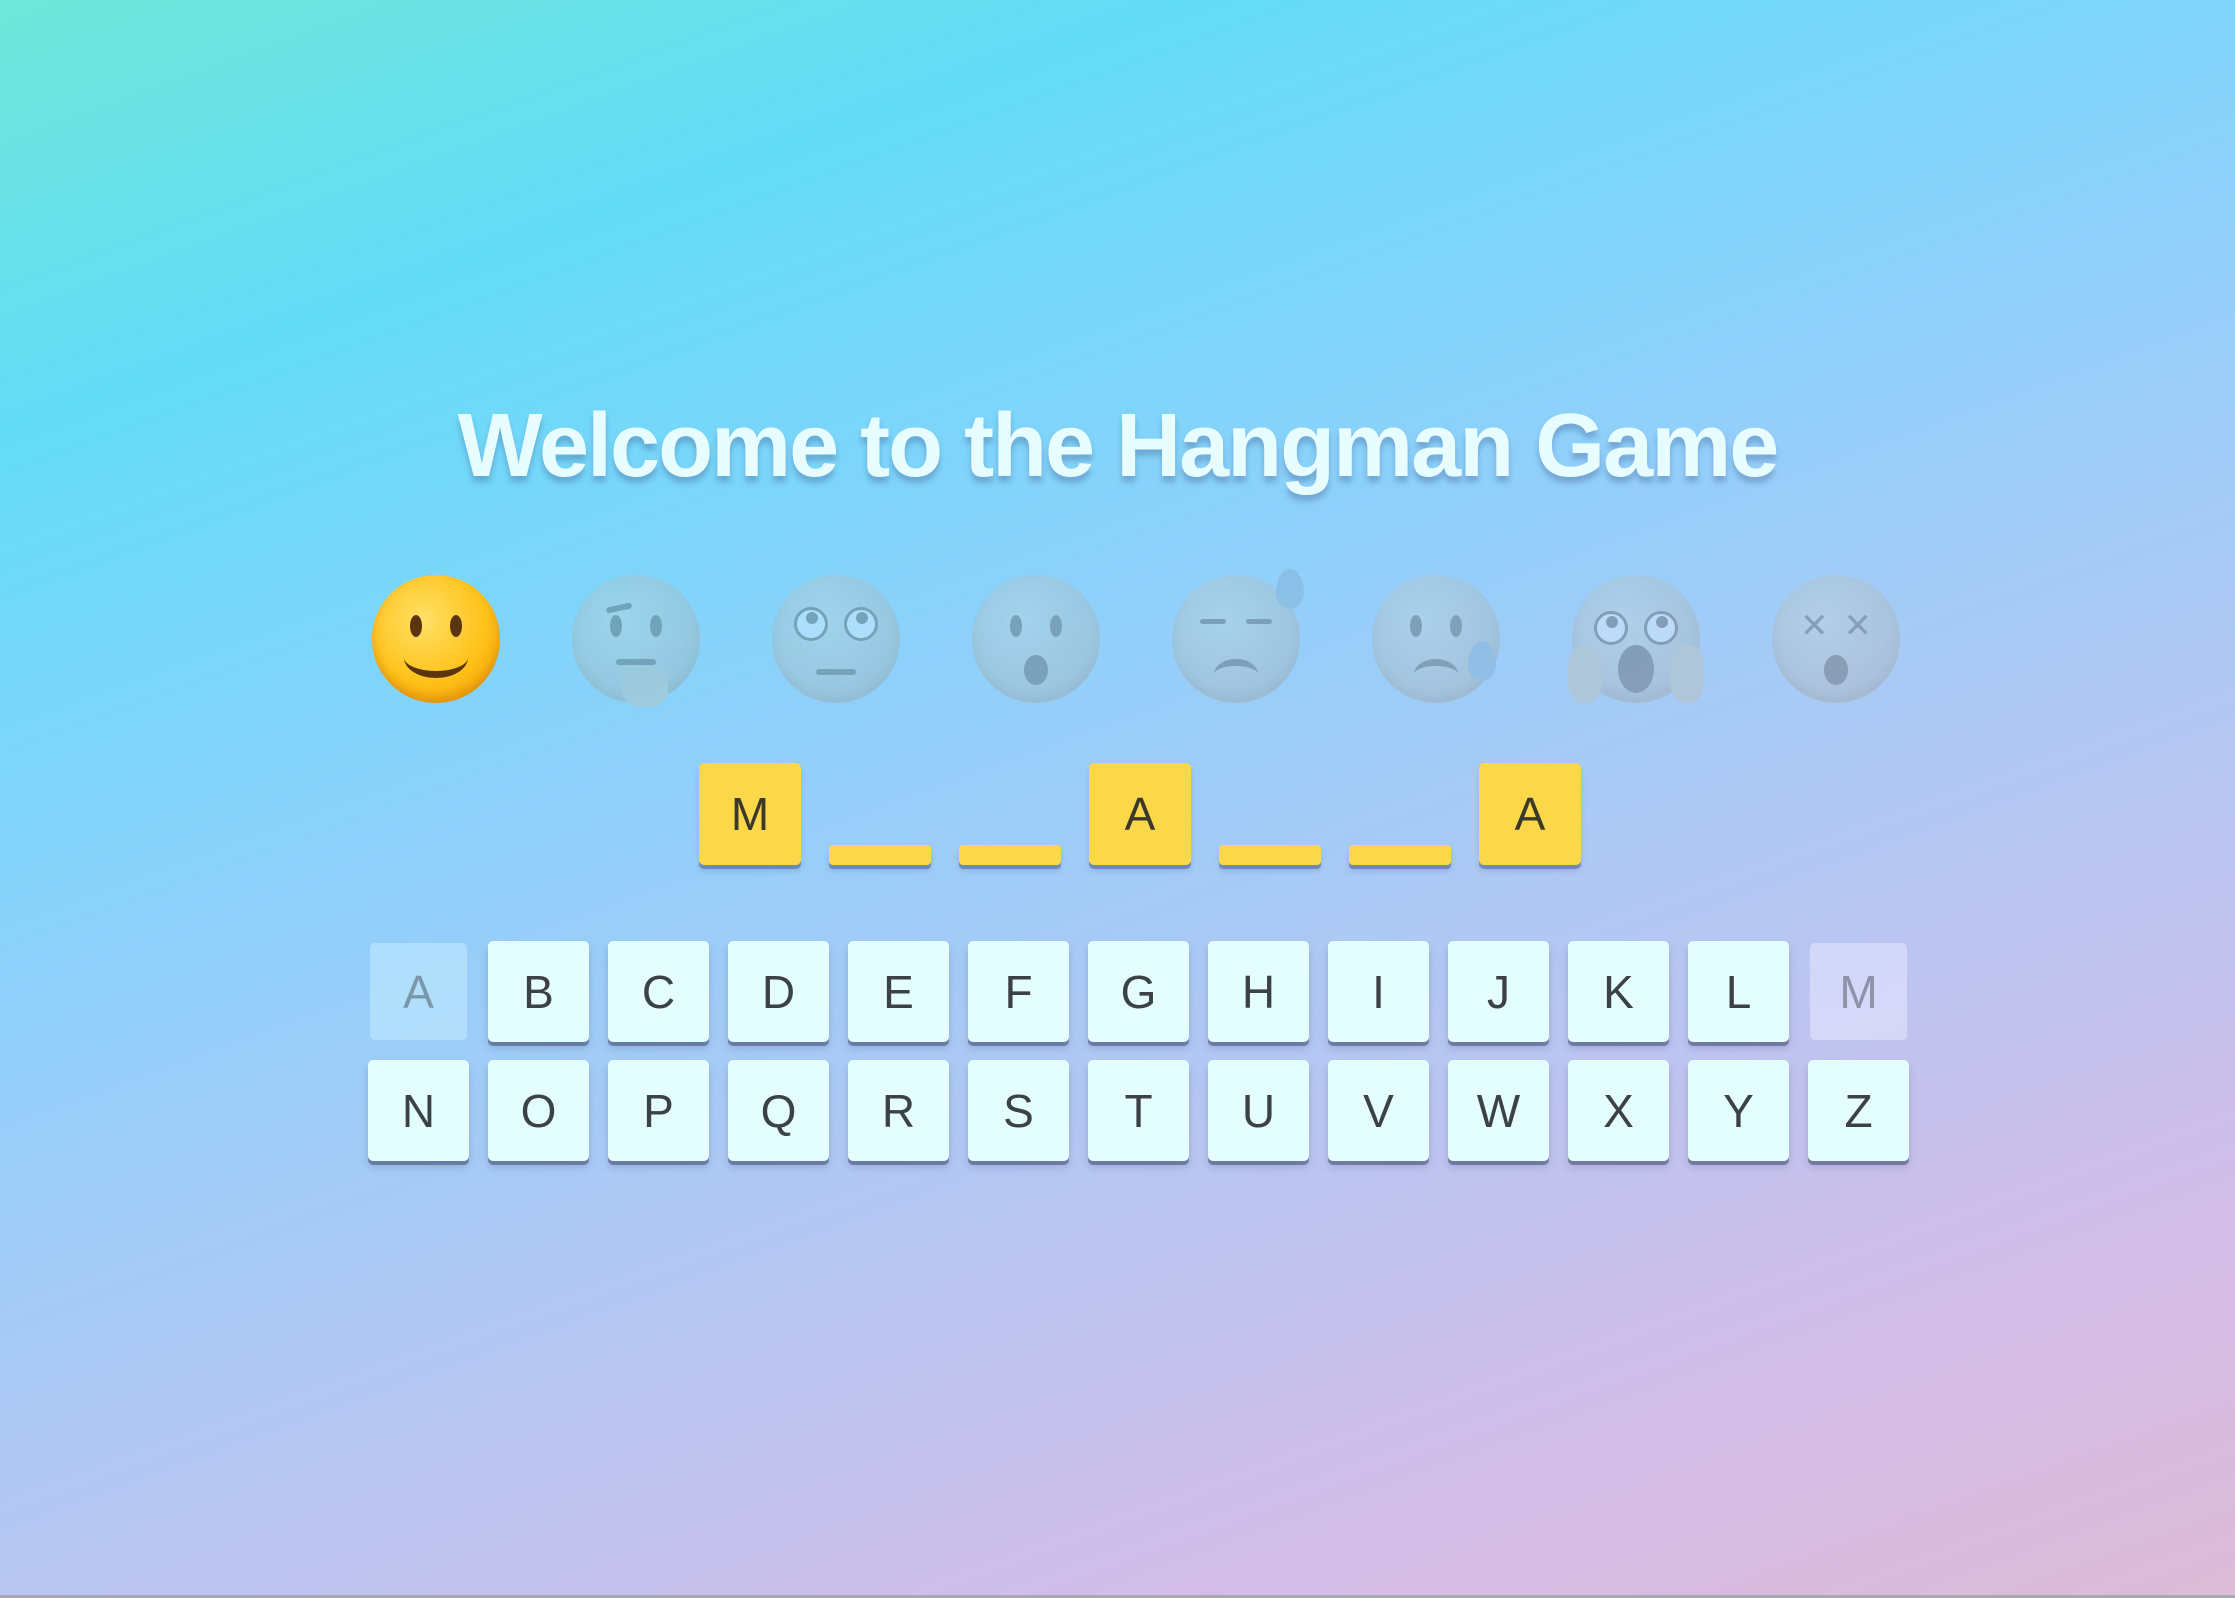  I want to click on key-w: W, so click(1498, 1110).